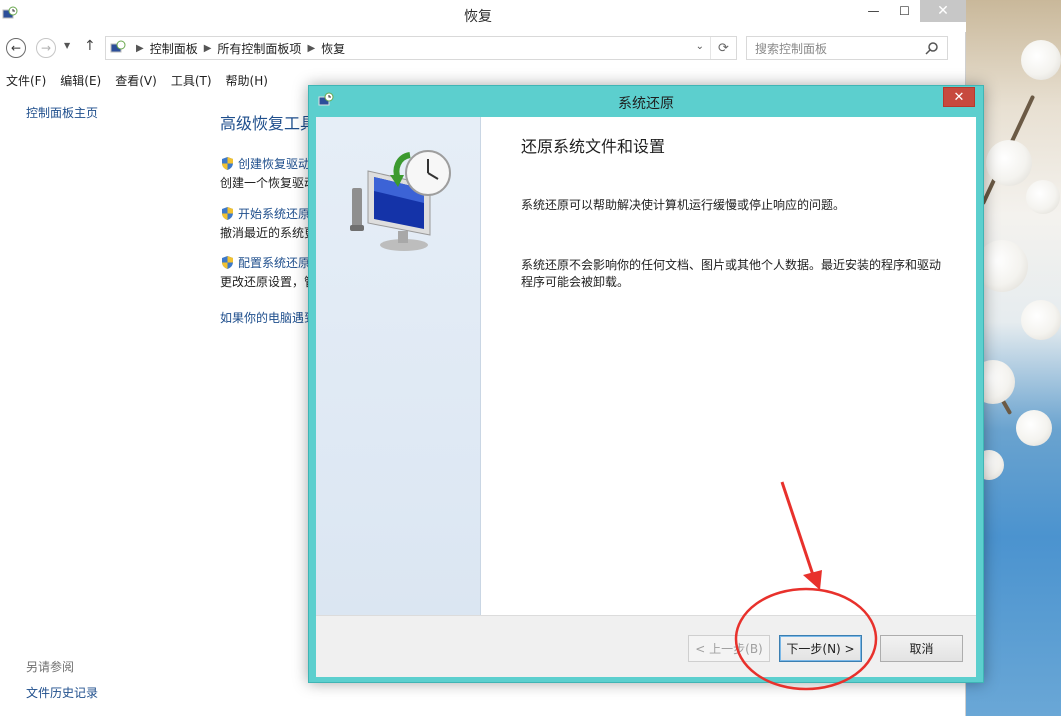  Describe the element at coordinates (265, 223) in the screenshot. I see `task-start-system-restore: 开始系统还原 撤消最近的系统更改` at that location.